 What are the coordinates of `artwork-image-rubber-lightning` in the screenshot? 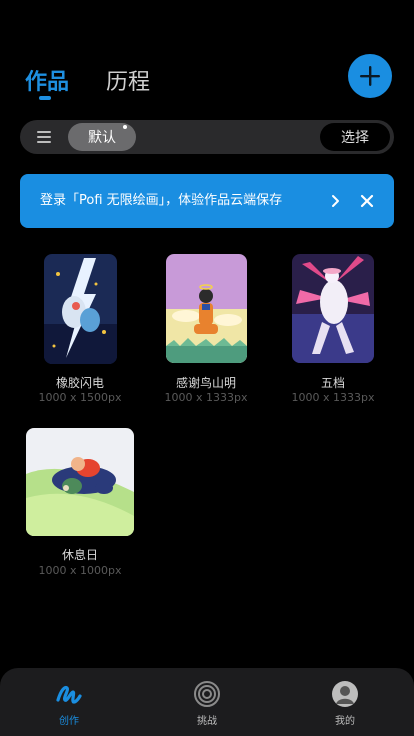 It's located at (80, 309).